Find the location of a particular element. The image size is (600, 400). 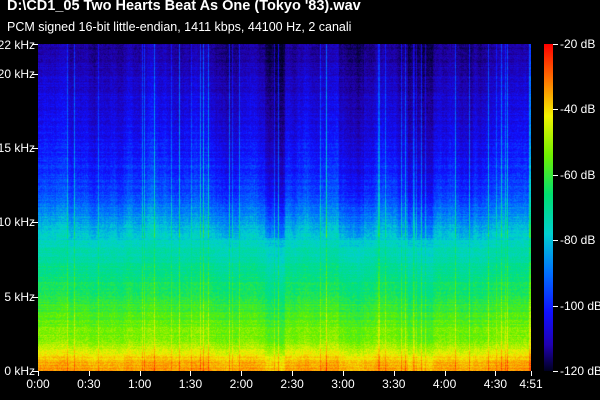

x-tick-label: 2:30 is located at coordinates (292, 384).